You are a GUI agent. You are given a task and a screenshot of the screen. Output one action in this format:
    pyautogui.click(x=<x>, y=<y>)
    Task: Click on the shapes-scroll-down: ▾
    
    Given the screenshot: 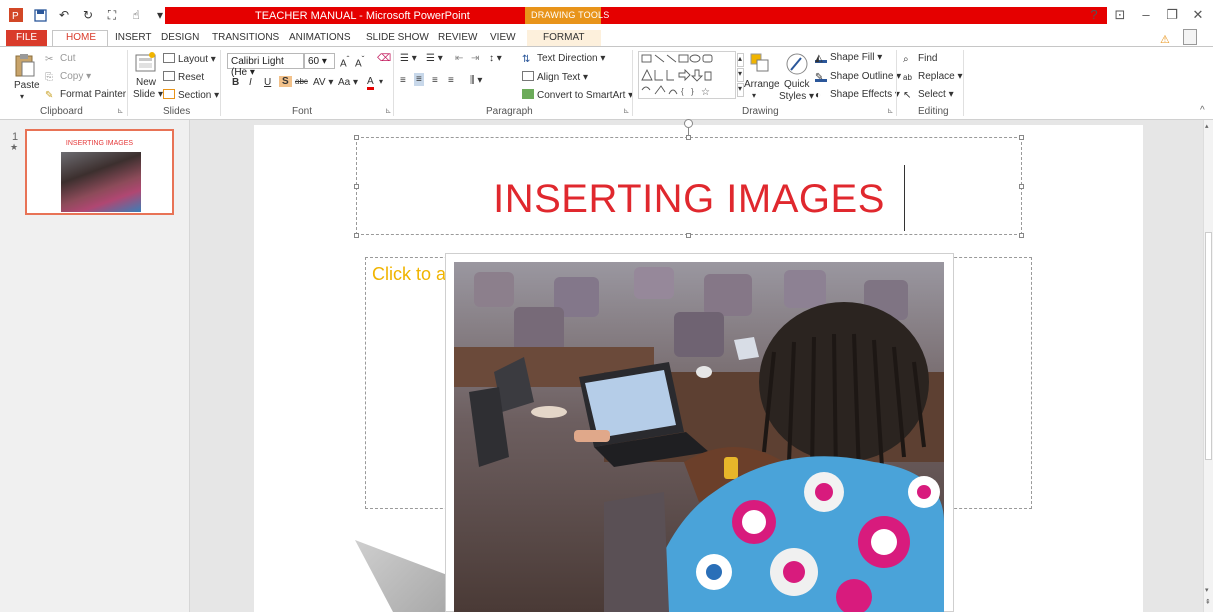 What is the action you would take?
    pyautogui.click(x=740, y=75)
    